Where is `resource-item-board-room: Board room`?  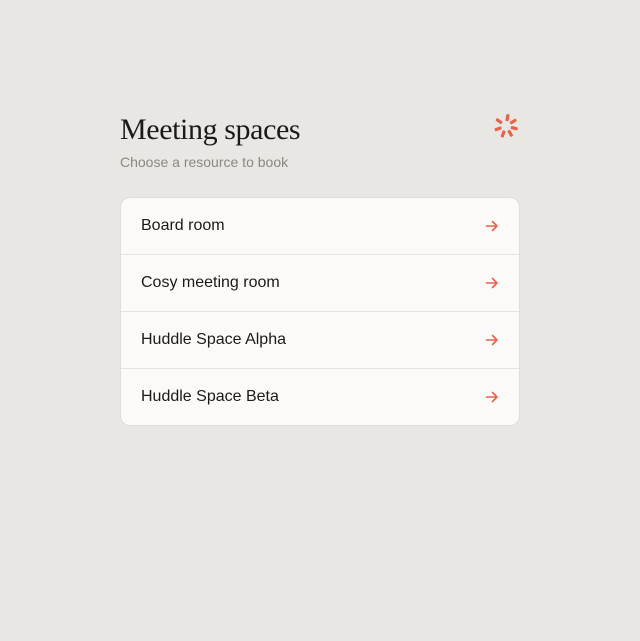 resource-item-board-room: Board room is located at coordinates (320, 226).